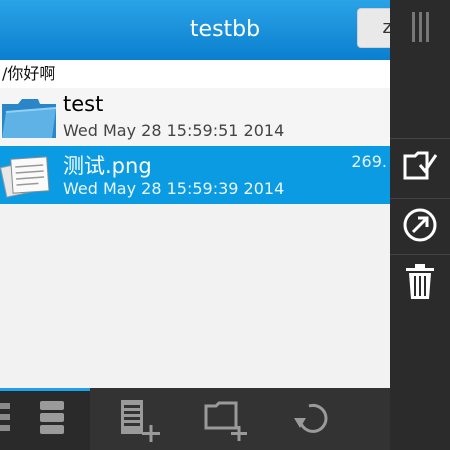 The height and width of the screenshot is (450, 450). Describe the element at coordinates (174, 130) in the screenshot. I see `file-date: Wed May 28 15:59:51 2014` at that location.